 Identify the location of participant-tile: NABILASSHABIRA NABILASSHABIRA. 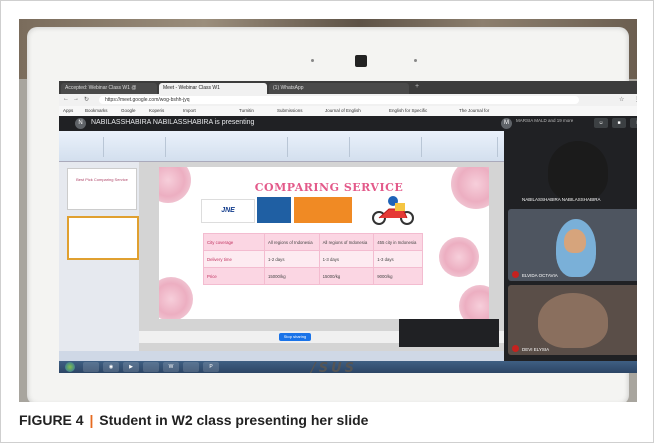
(572, 170).